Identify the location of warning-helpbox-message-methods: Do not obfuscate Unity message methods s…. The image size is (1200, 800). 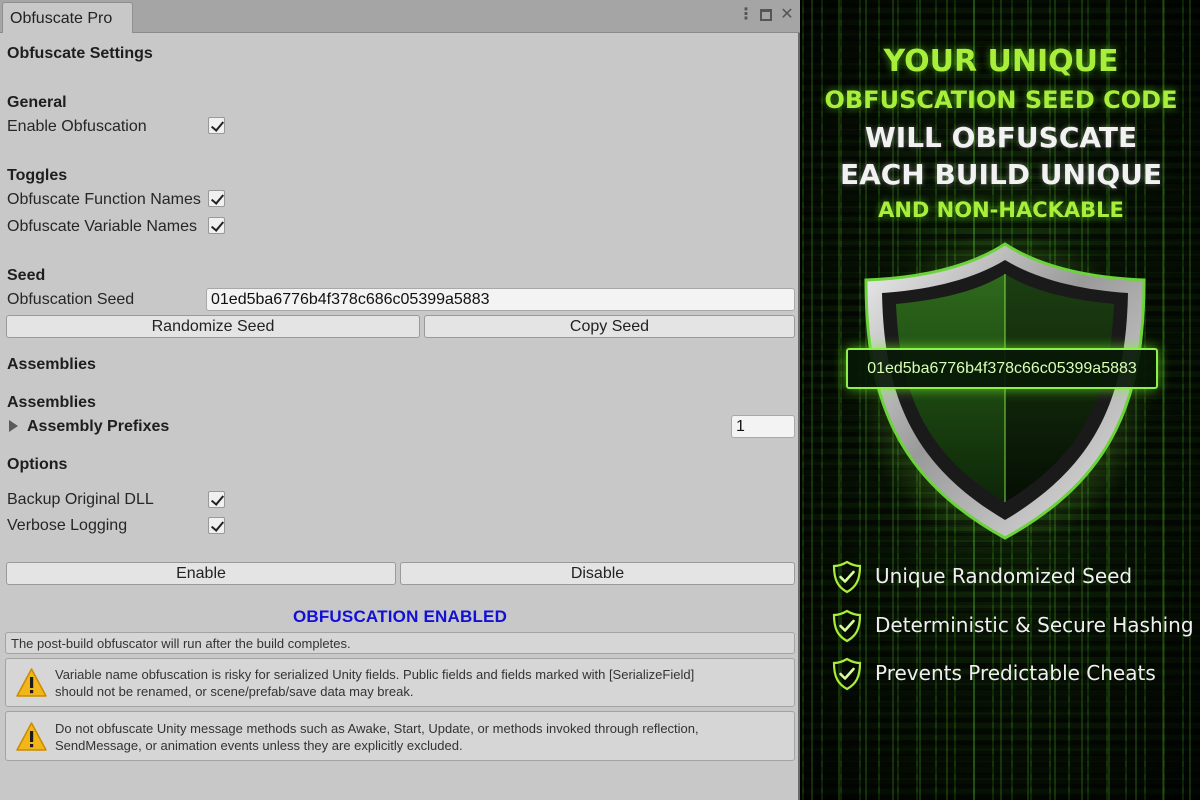
(400, 736).